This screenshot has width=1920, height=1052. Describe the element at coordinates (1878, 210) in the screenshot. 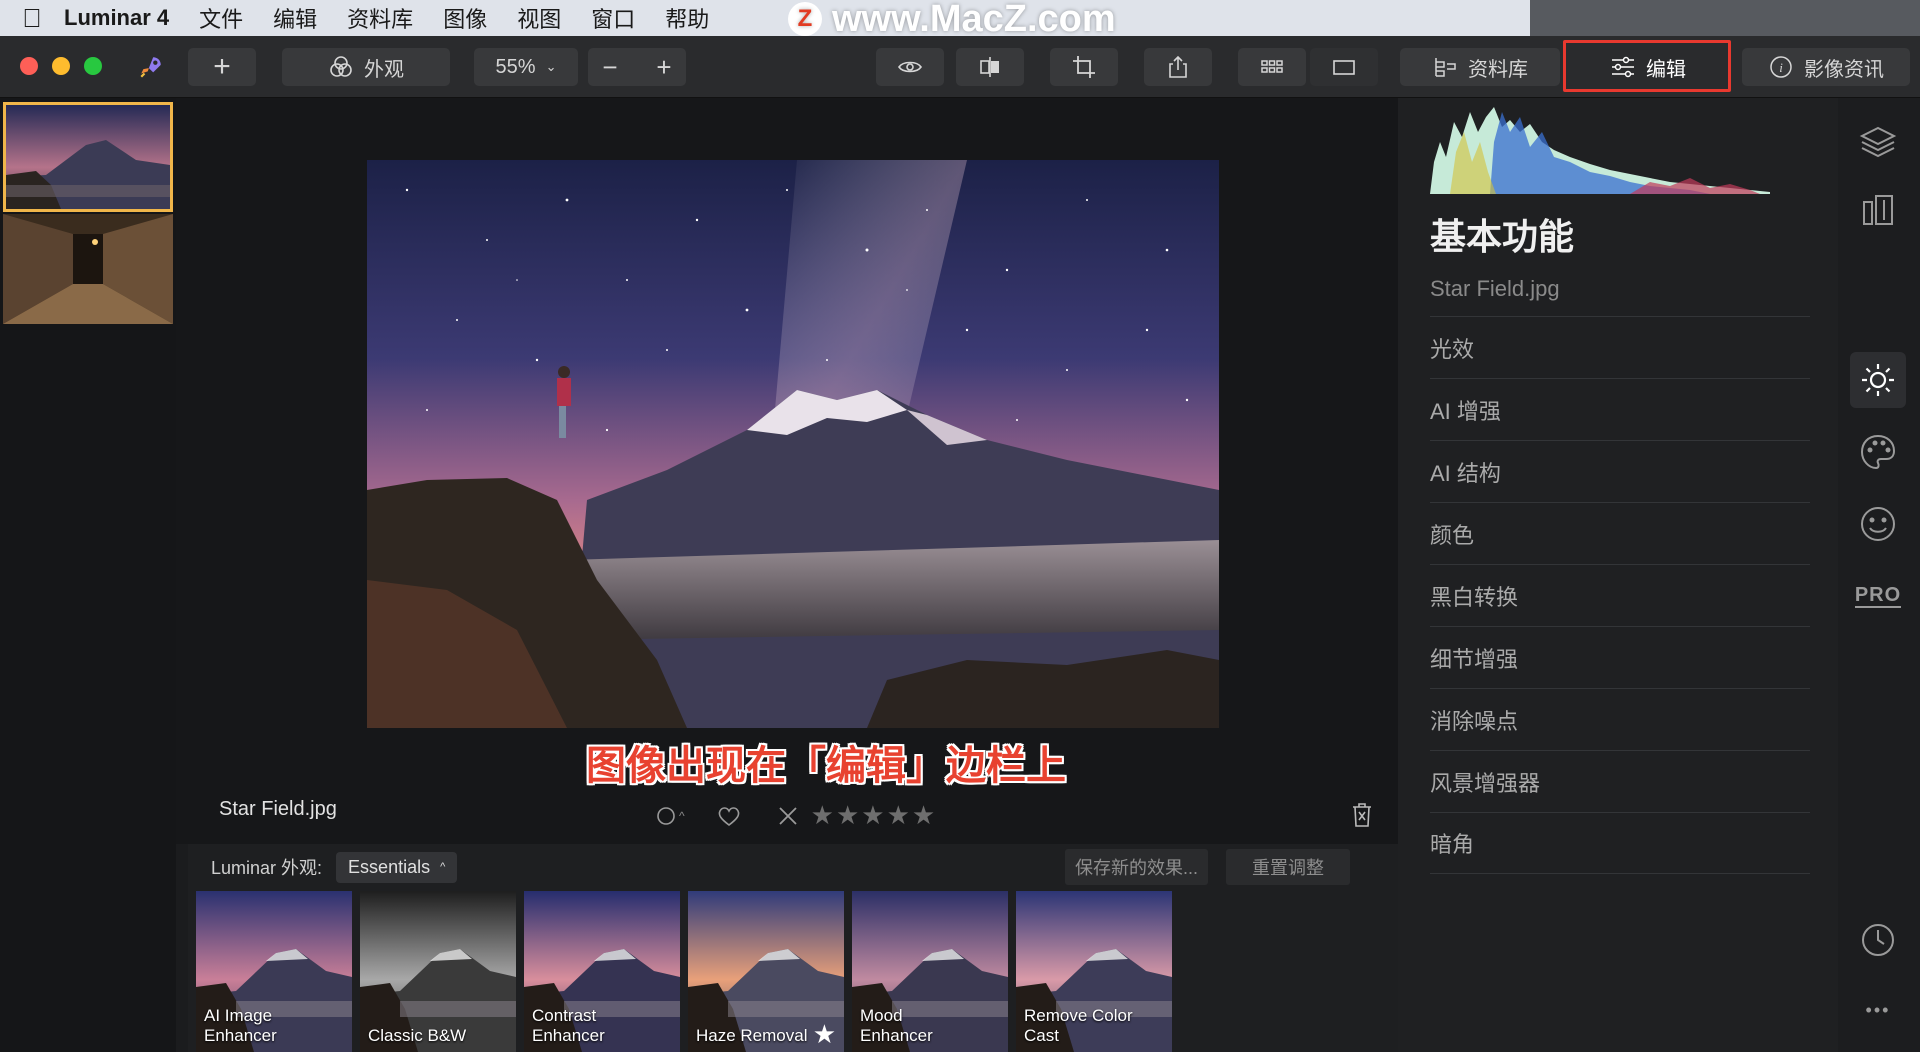

I see `canvas-icon` at that location.